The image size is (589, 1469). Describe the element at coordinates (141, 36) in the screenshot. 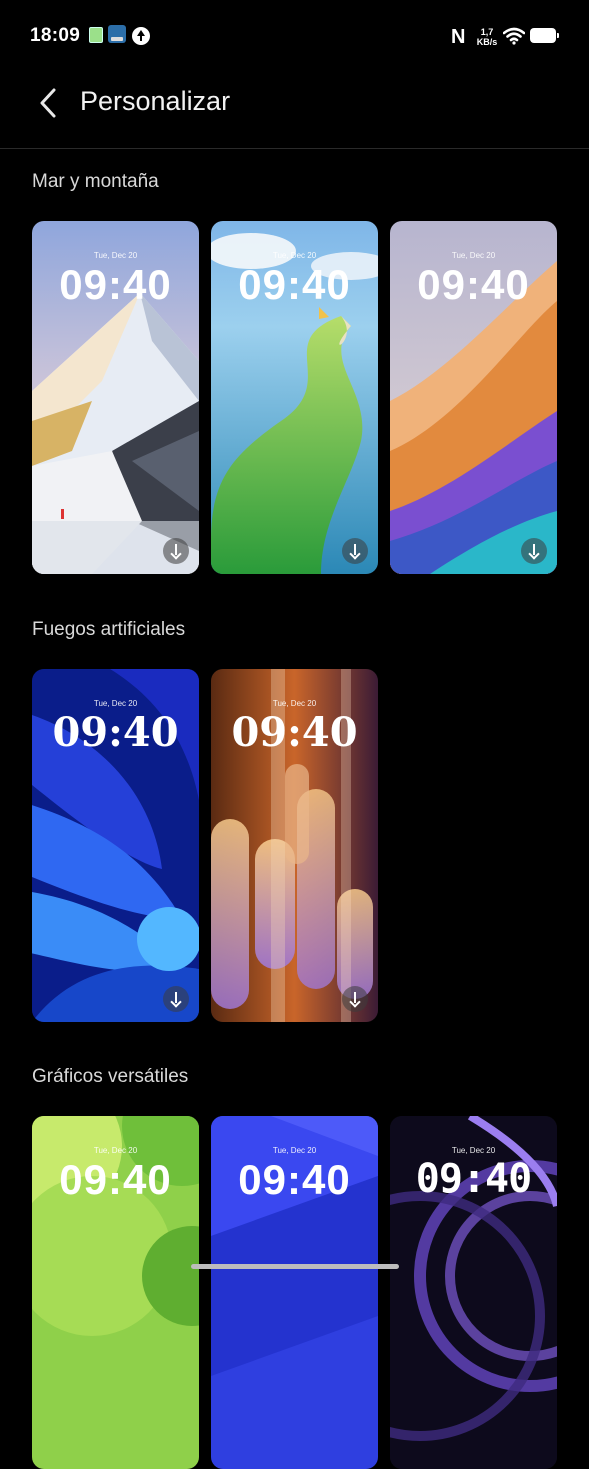

I see `upload-notification-icon` at that location.